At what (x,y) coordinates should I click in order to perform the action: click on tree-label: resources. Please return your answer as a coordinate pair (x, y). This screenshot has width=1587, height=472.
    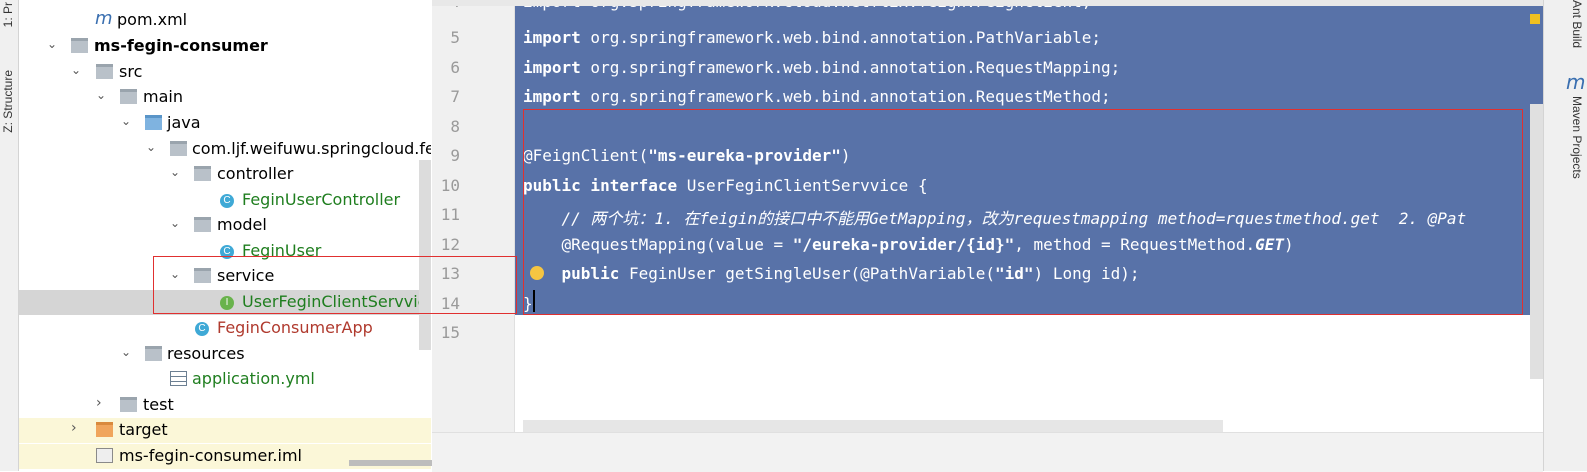
    Looking at the image, I should click on (206, 353).